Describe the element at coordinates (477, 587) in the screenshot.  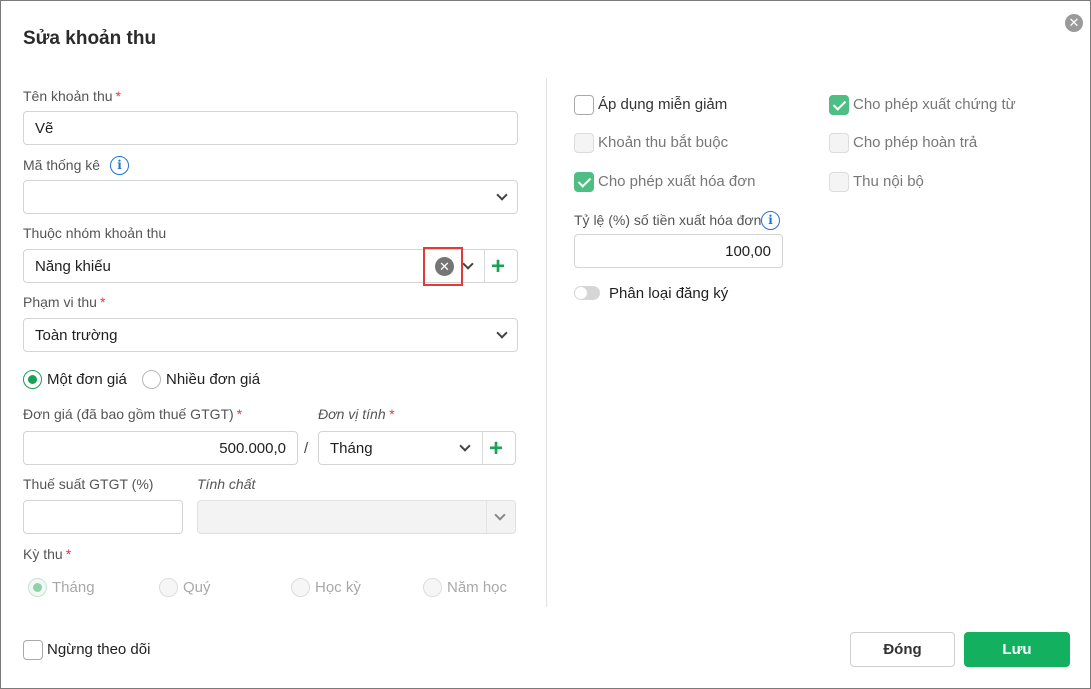
I see `period-year-label: Năm học` at that location.